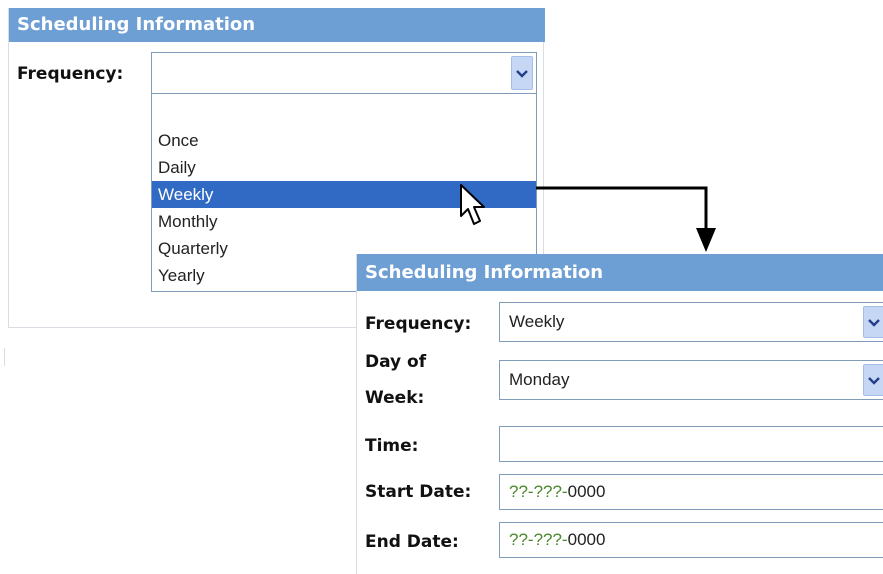  I want to click on frequency-select: Weekly, so click(691, 322).